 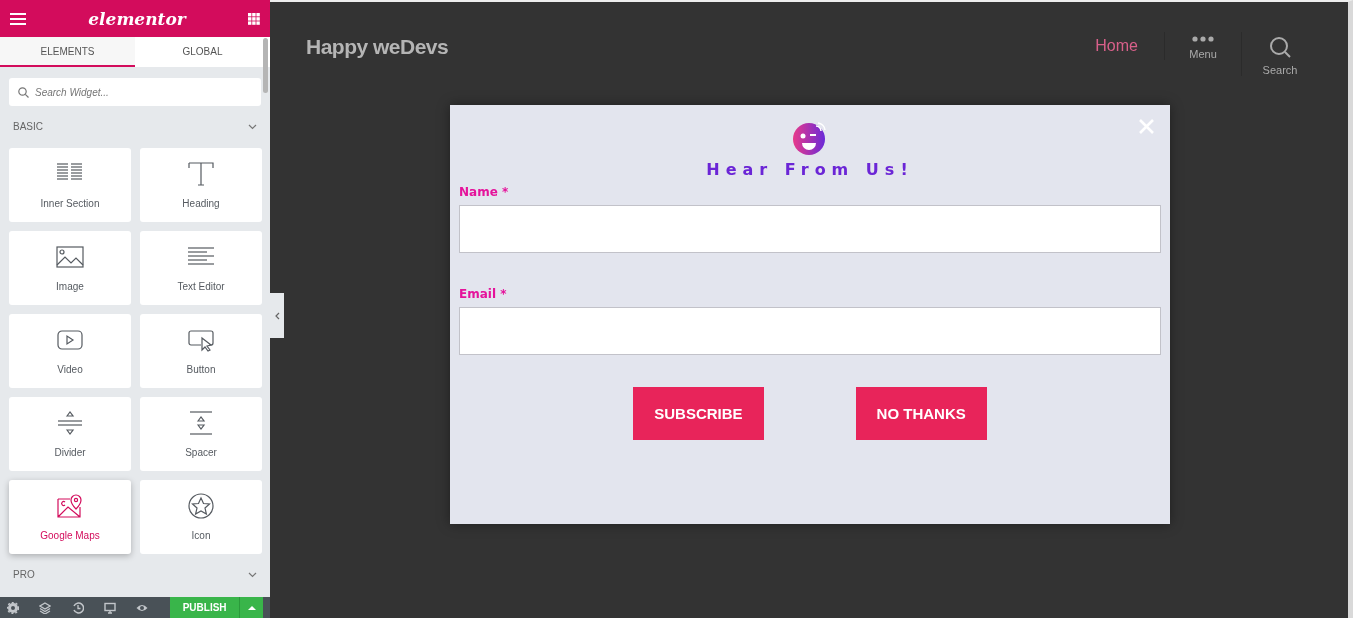 What do you see at coordinates (201, 340) in the screenshot?
I see `button-widget-icon` at bounding box center [201, 340].